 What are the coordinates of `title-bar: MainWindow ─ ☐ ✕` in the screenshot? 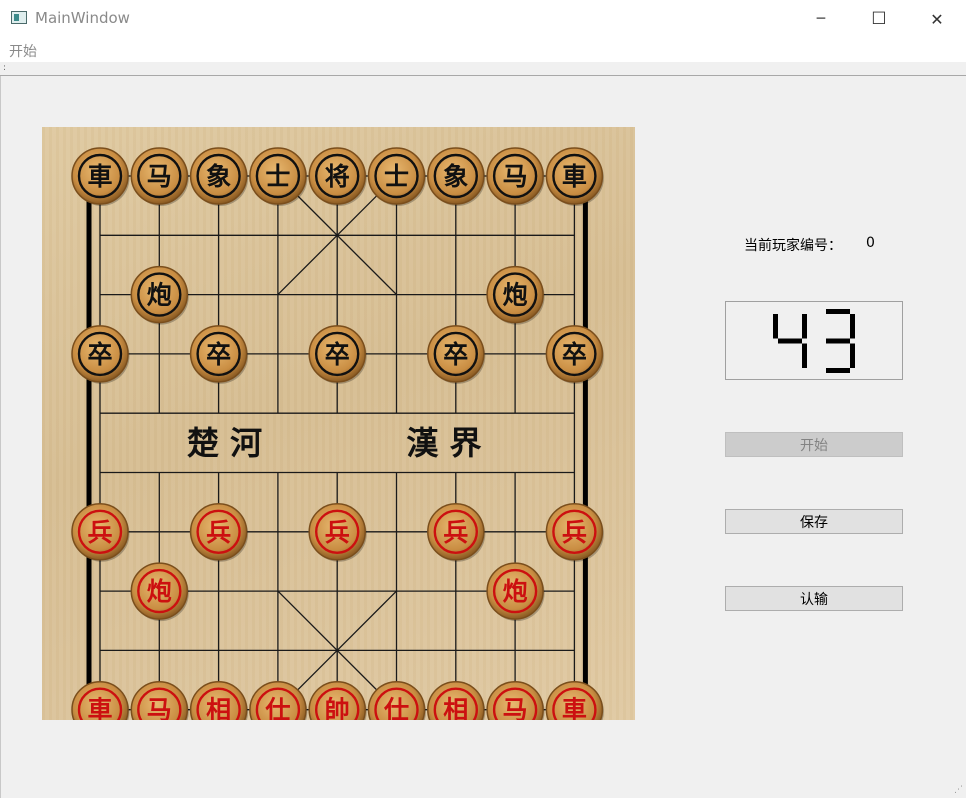 It's located at (483, 19).